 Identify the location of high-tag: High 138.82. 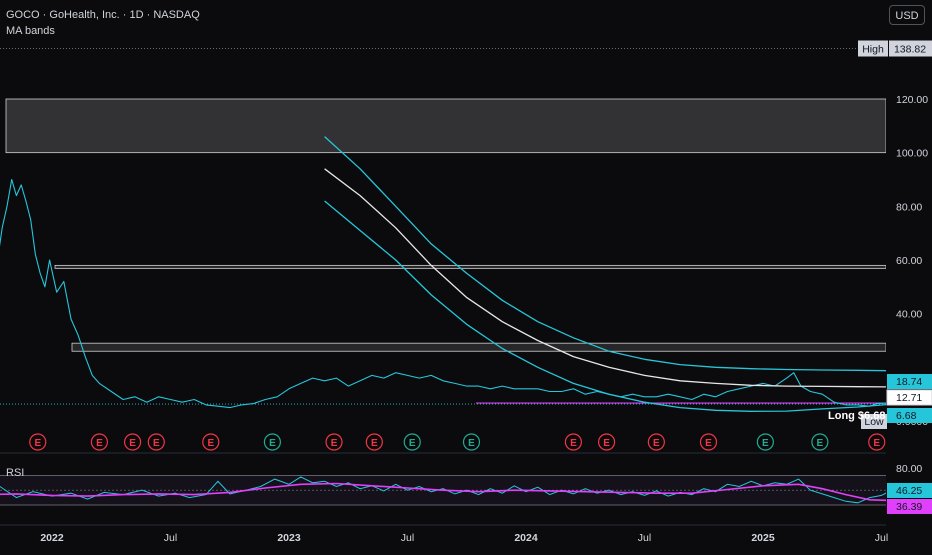
(895, 48).